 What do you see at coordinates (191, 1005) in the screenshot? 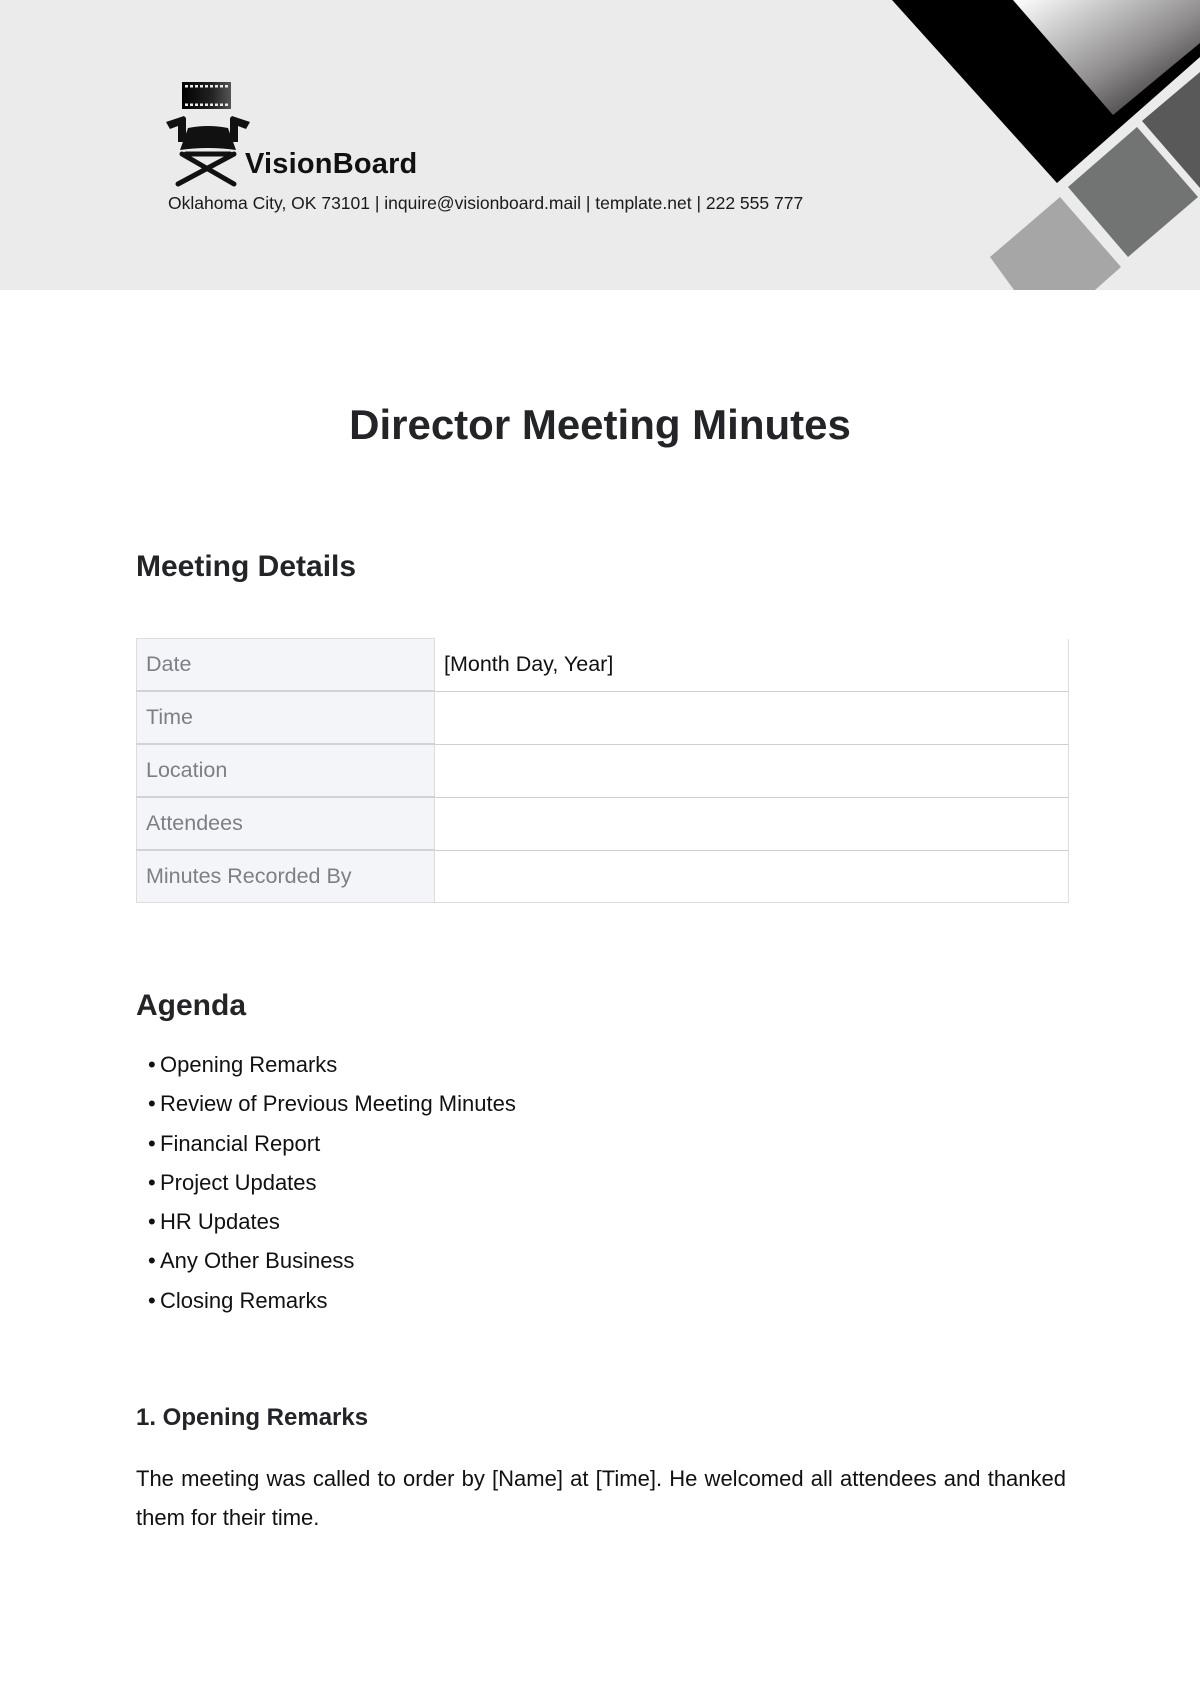
I see `agenda-heading: Agenda` at bounding box center [191, 1005].